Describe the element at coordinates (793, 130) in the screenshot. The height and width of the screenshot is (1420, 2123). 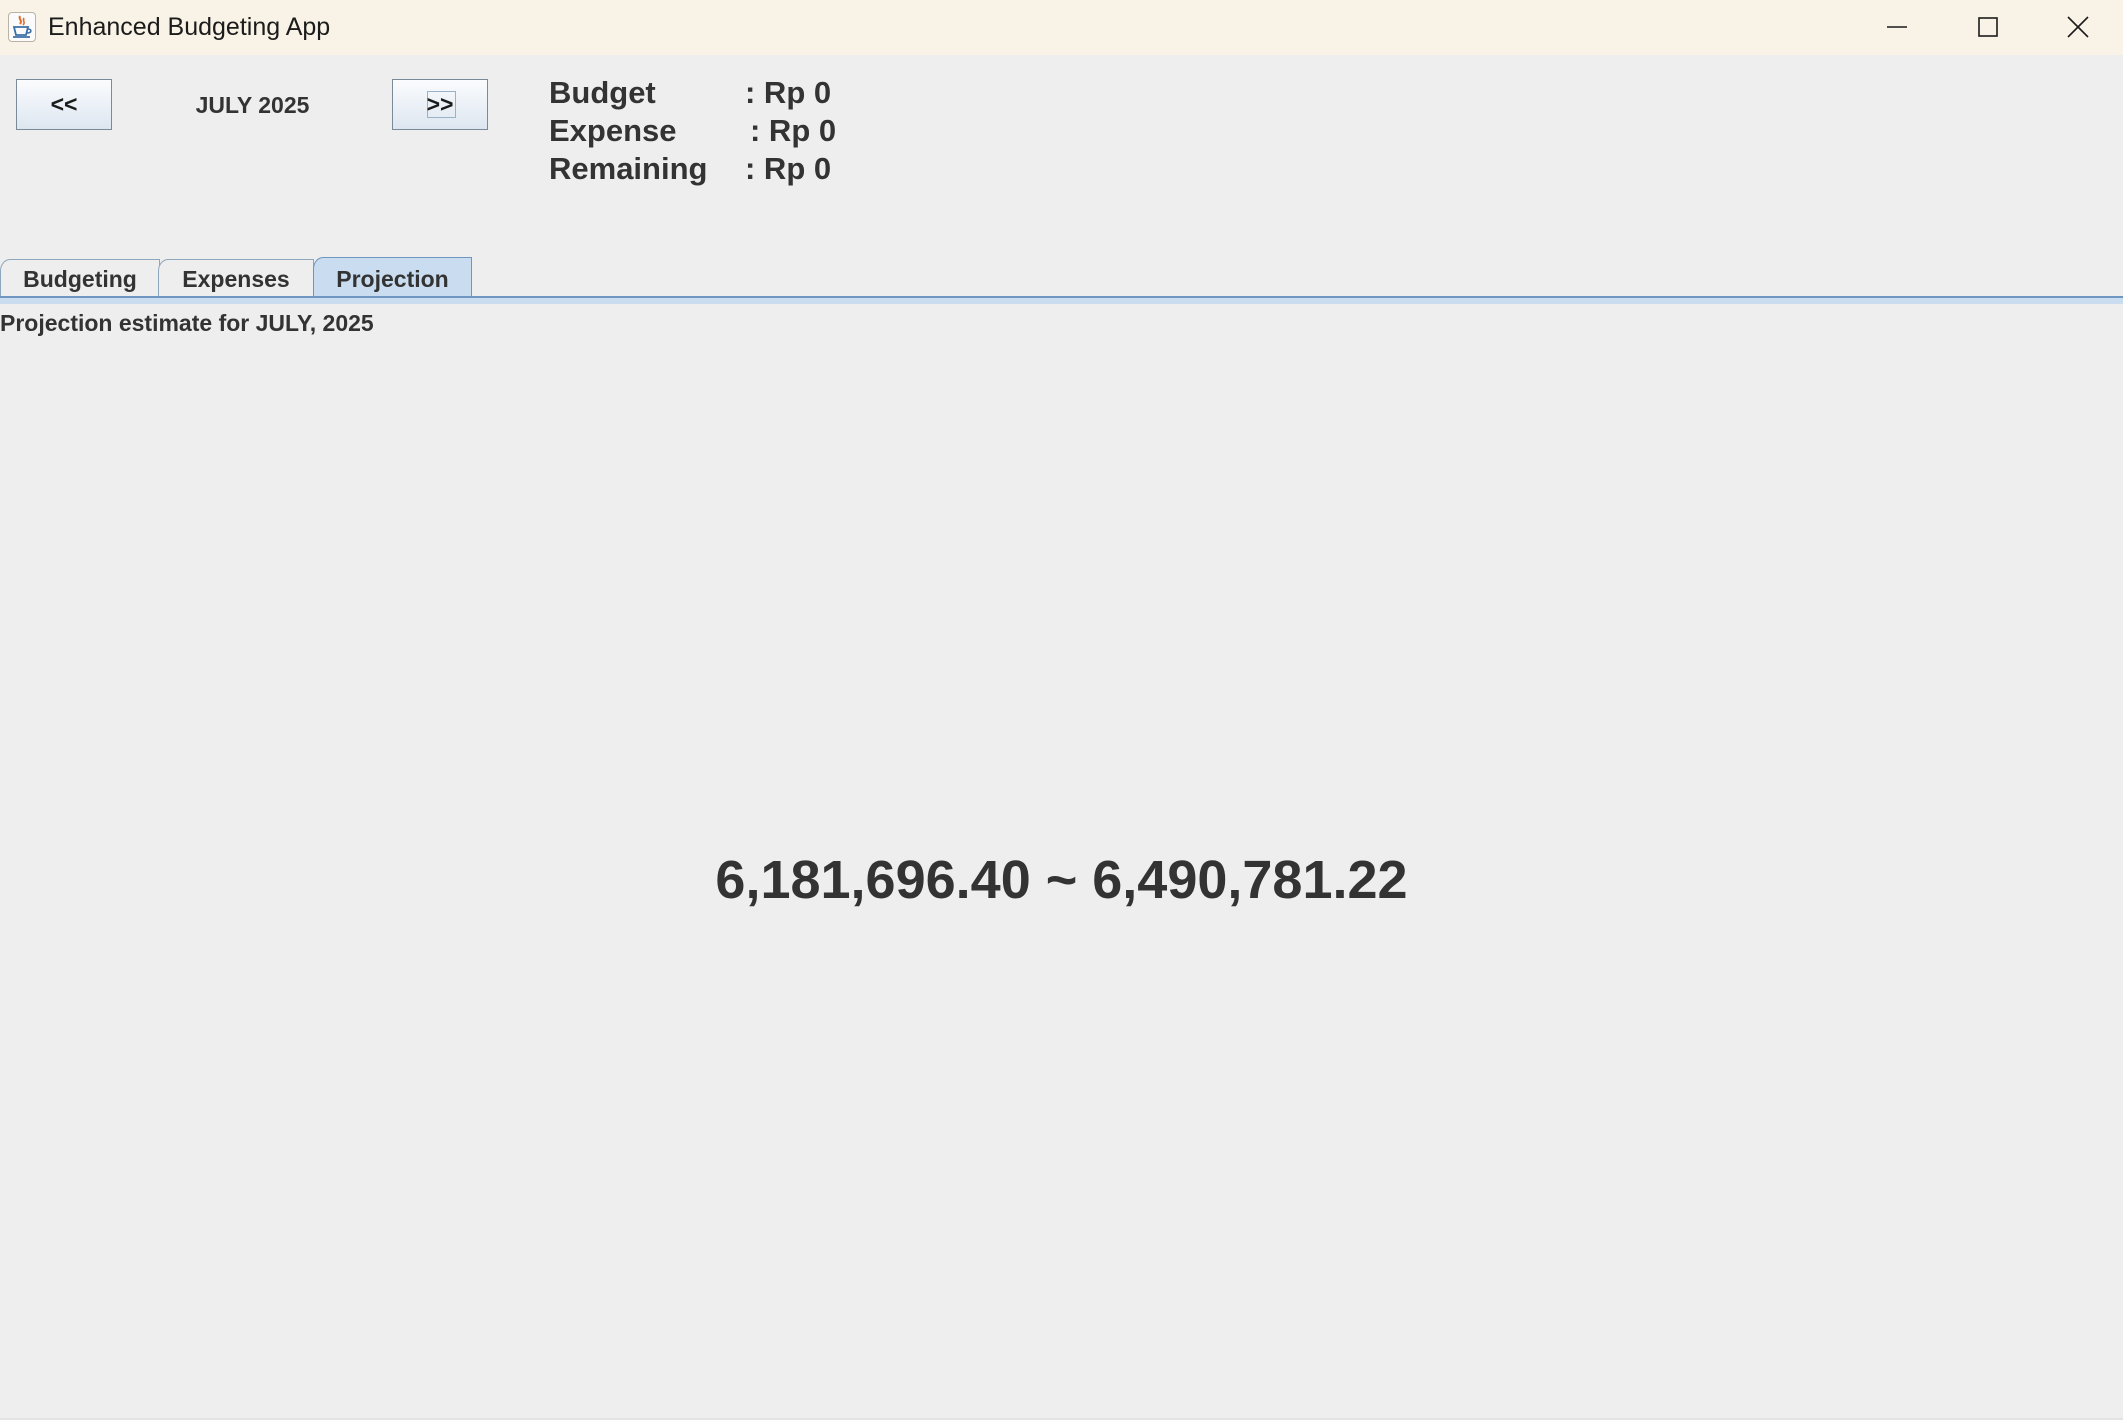
I see `expense-value: : Rp 0` at that location.